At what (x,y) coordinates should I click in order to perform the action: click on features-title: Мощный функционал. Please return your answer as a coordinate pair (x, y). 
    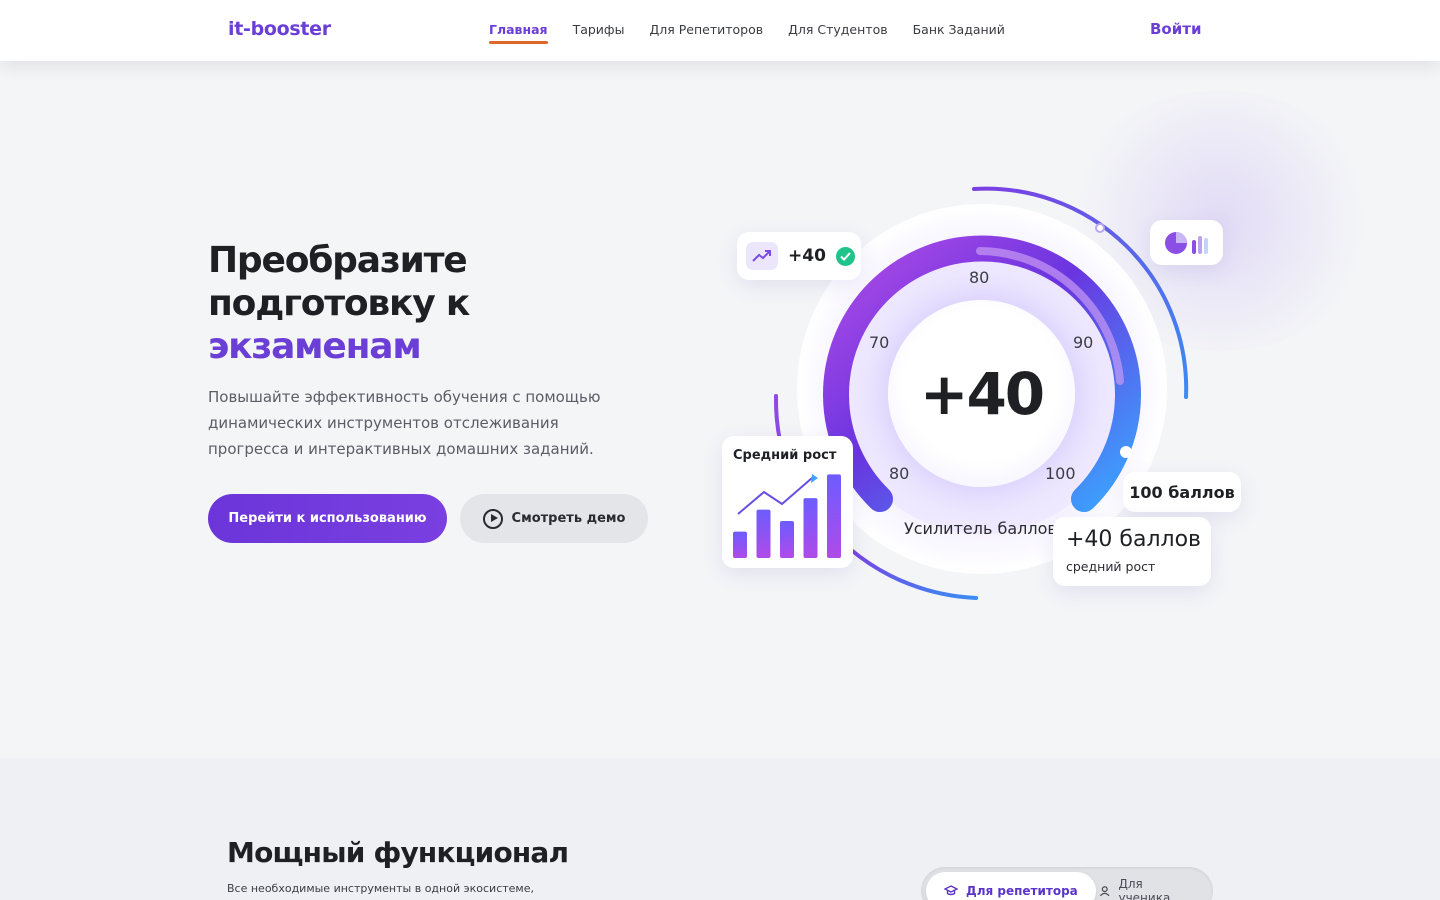
    Looking at the image, I should click on (398, 852).